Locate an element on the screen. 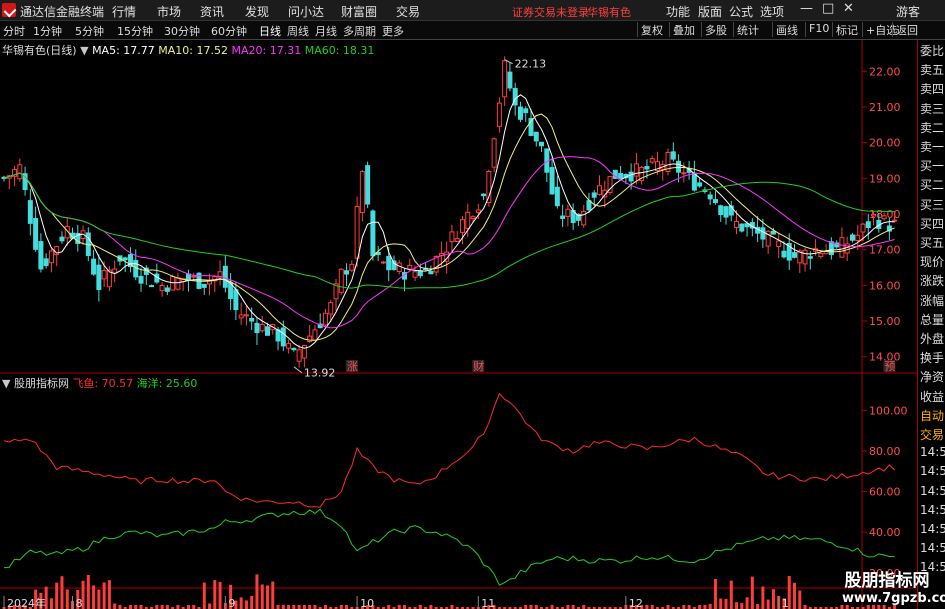 The image size is (945, 609). side-panel-item: 交易 is located at coordinates (932, 434).